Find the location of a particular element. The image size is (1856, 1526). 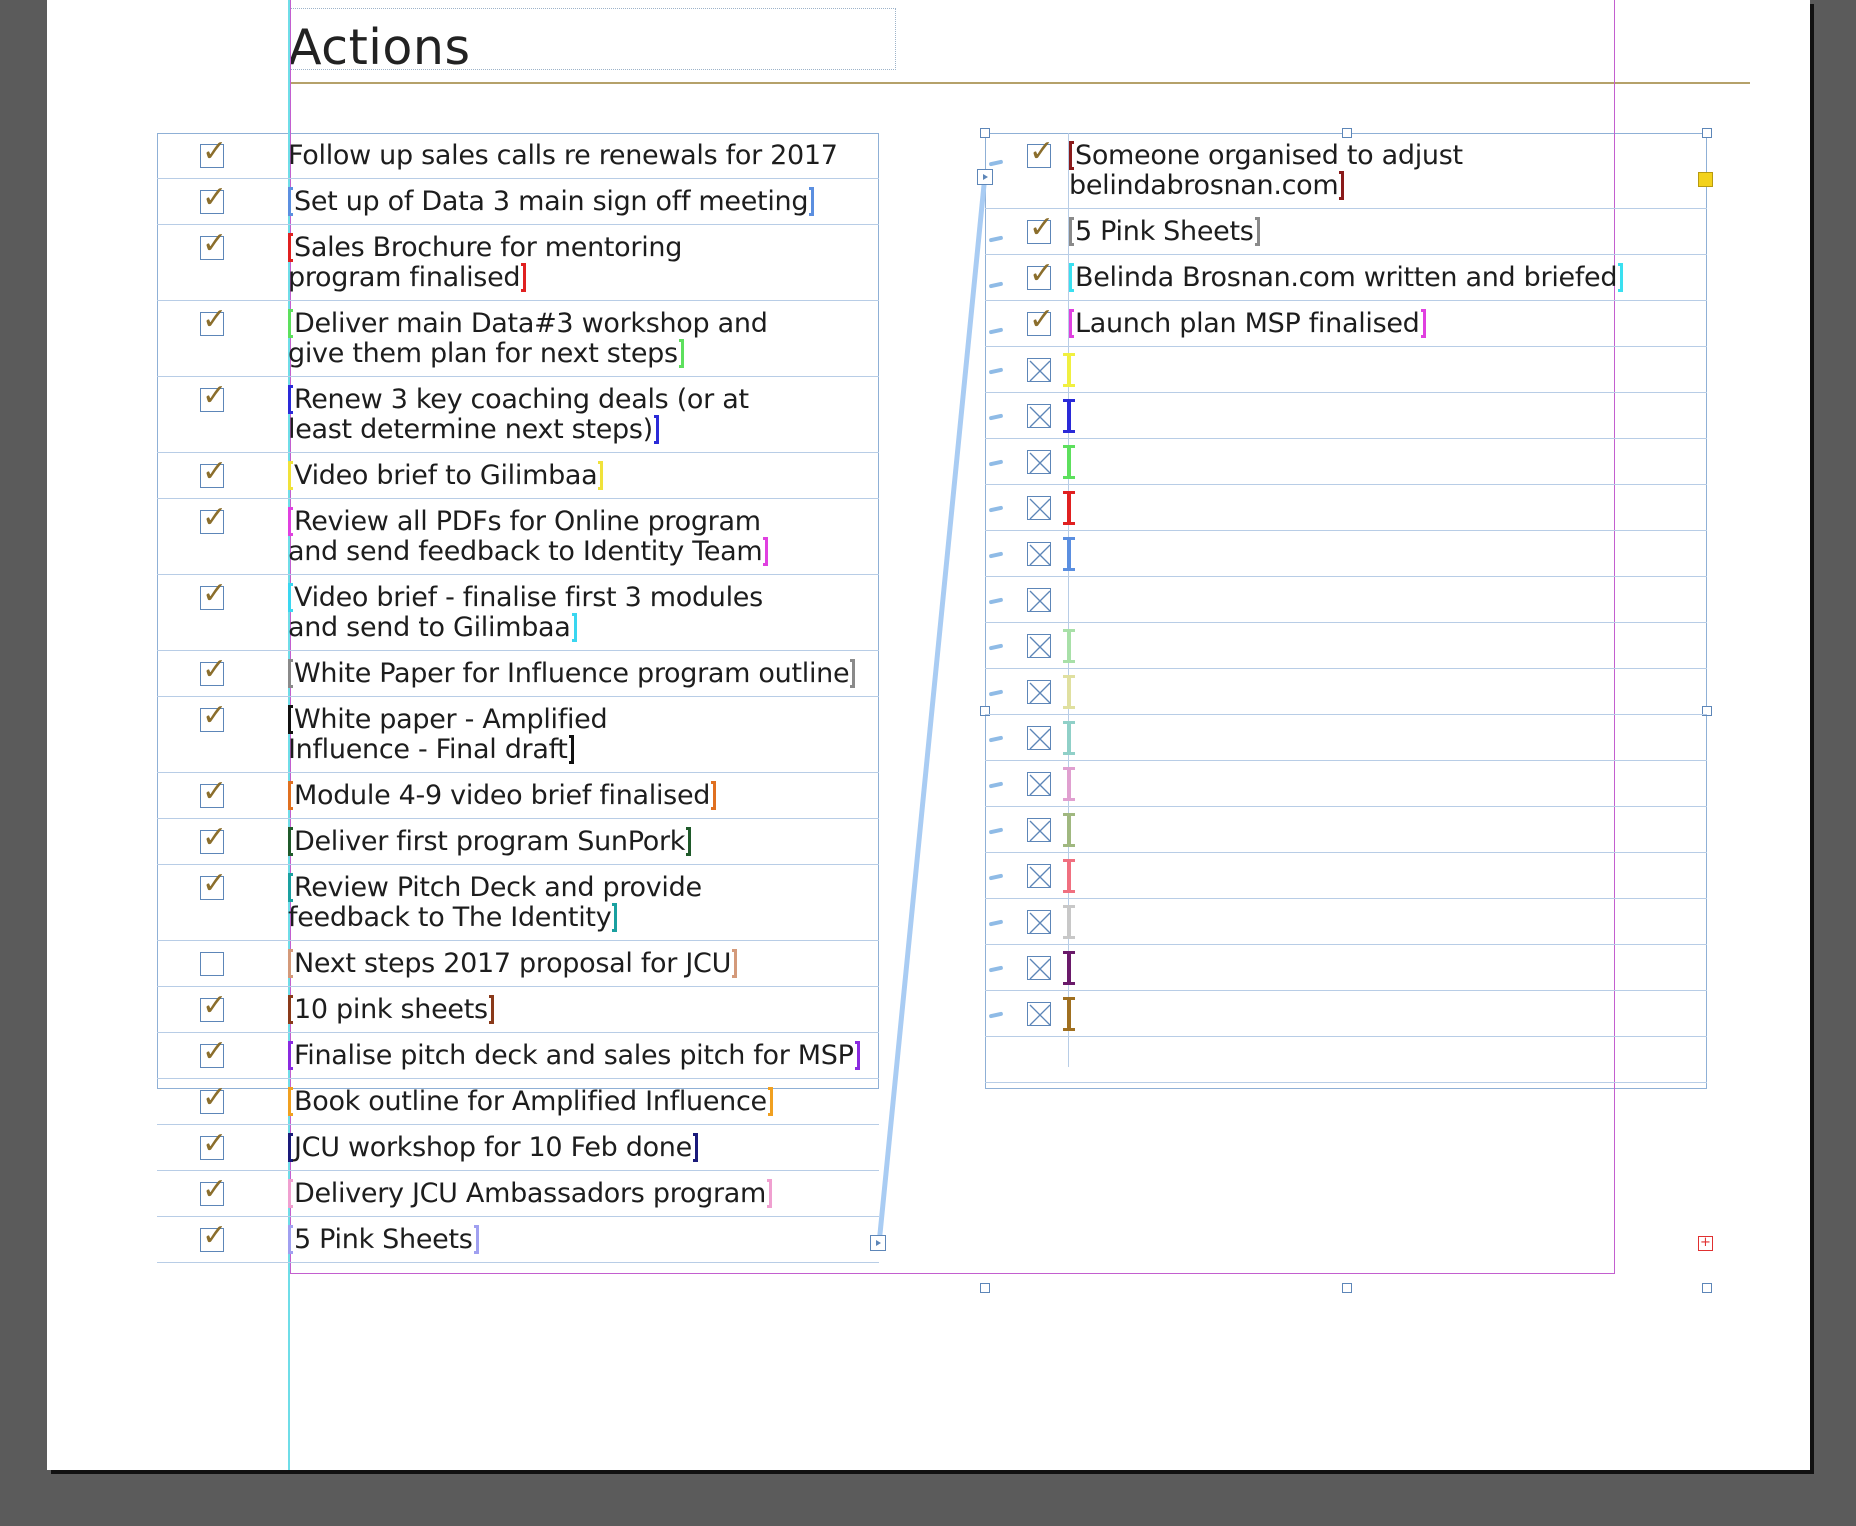

item-label: Delivery JCU Ambassadors program is located at coordinates (530, 1193).